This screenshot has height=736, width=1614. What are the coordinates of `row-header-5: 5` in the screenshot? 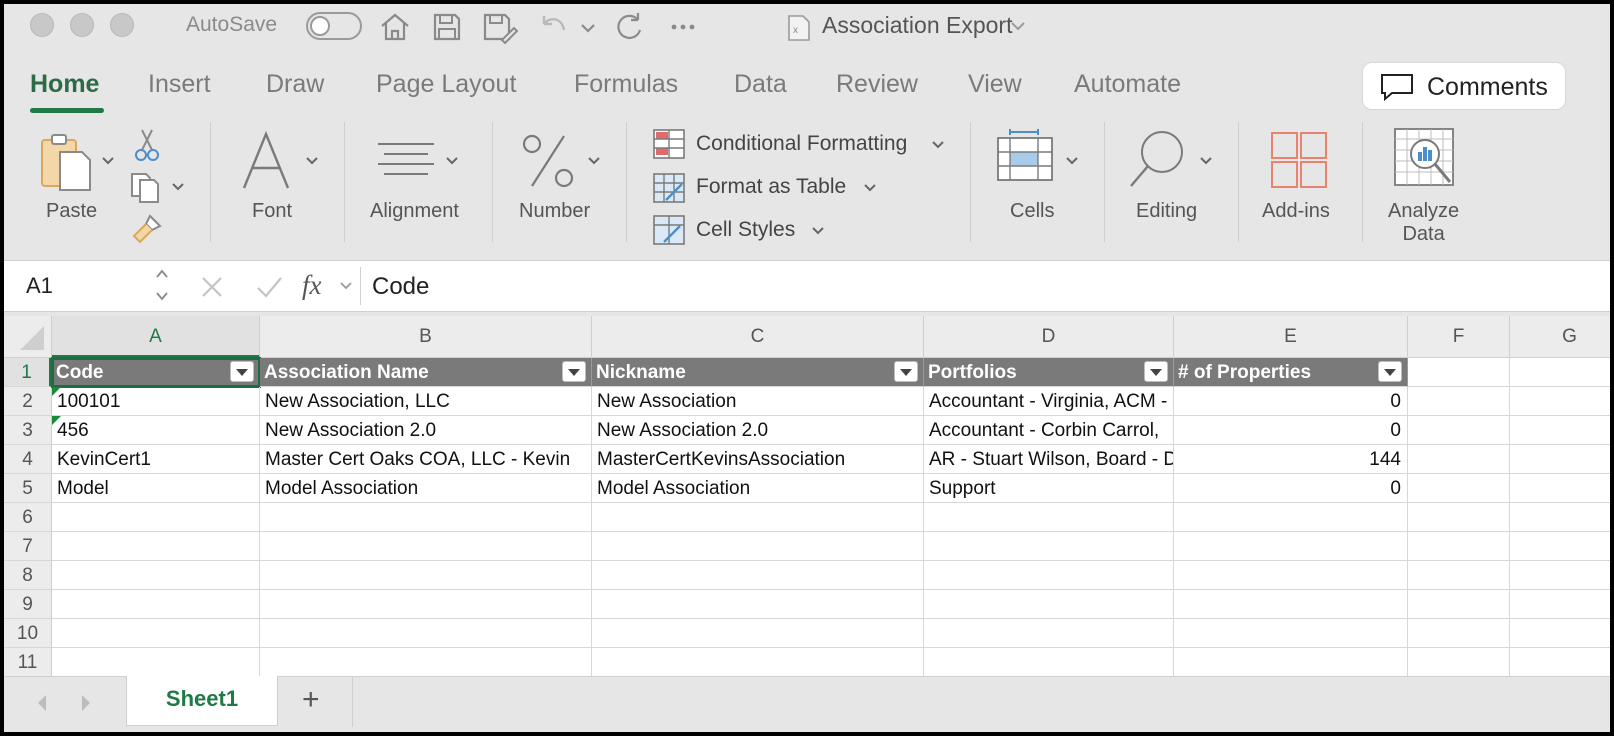 It's located at (28, 488).